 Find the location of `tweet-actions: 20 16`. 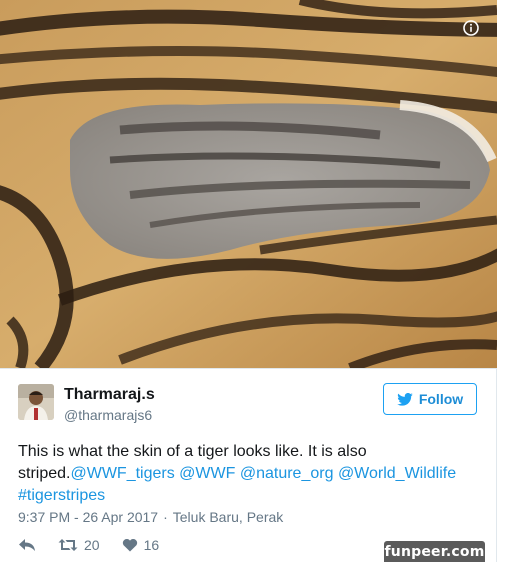

tweet-actions: 20 16 is located at coordinates (99, 545).